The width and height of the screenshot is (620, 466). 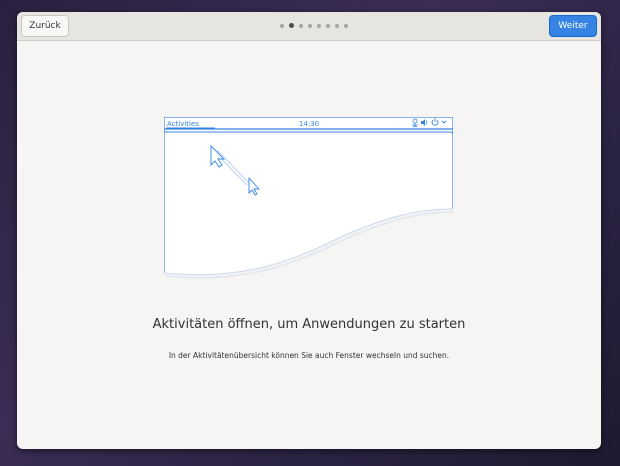 I want to click on clock-label: 14:30, so click(x=309, y=124).